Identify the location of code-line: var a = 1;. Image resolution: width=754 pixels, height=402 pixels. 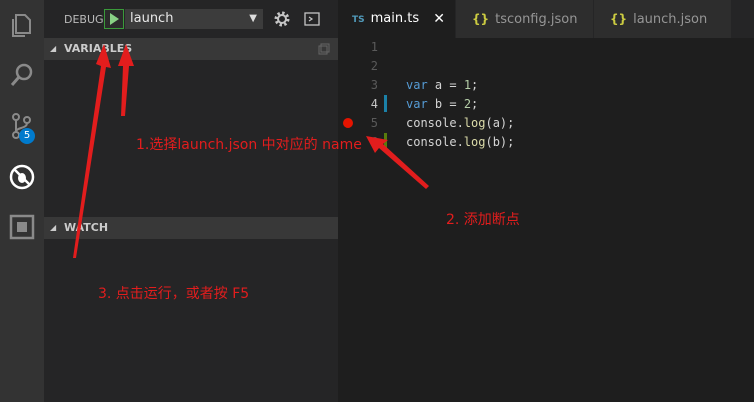
(442, 85).